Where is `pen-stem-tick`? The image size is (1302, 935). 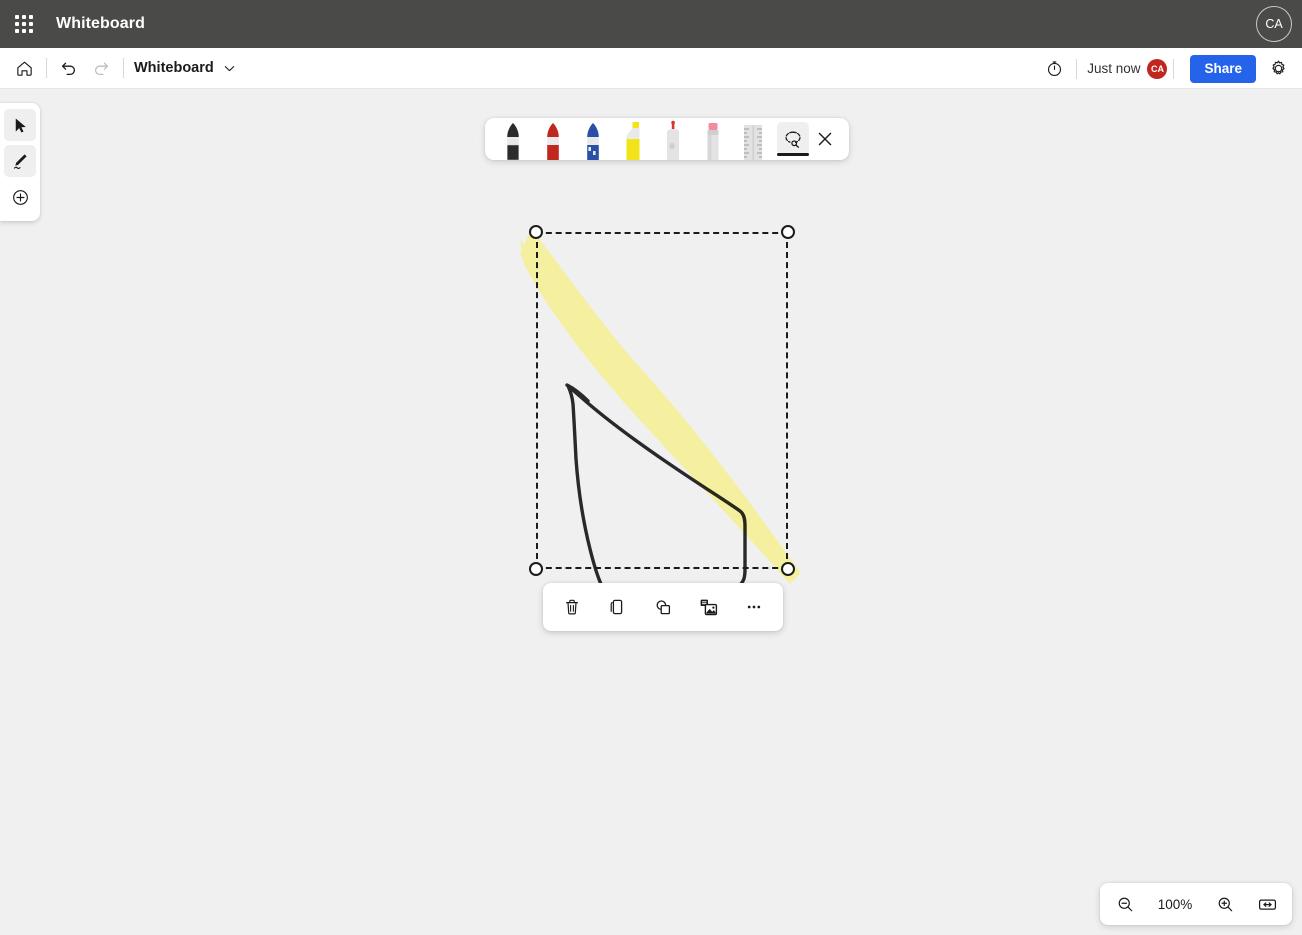
pen-stem-tick is located at coordinates (577, 393).